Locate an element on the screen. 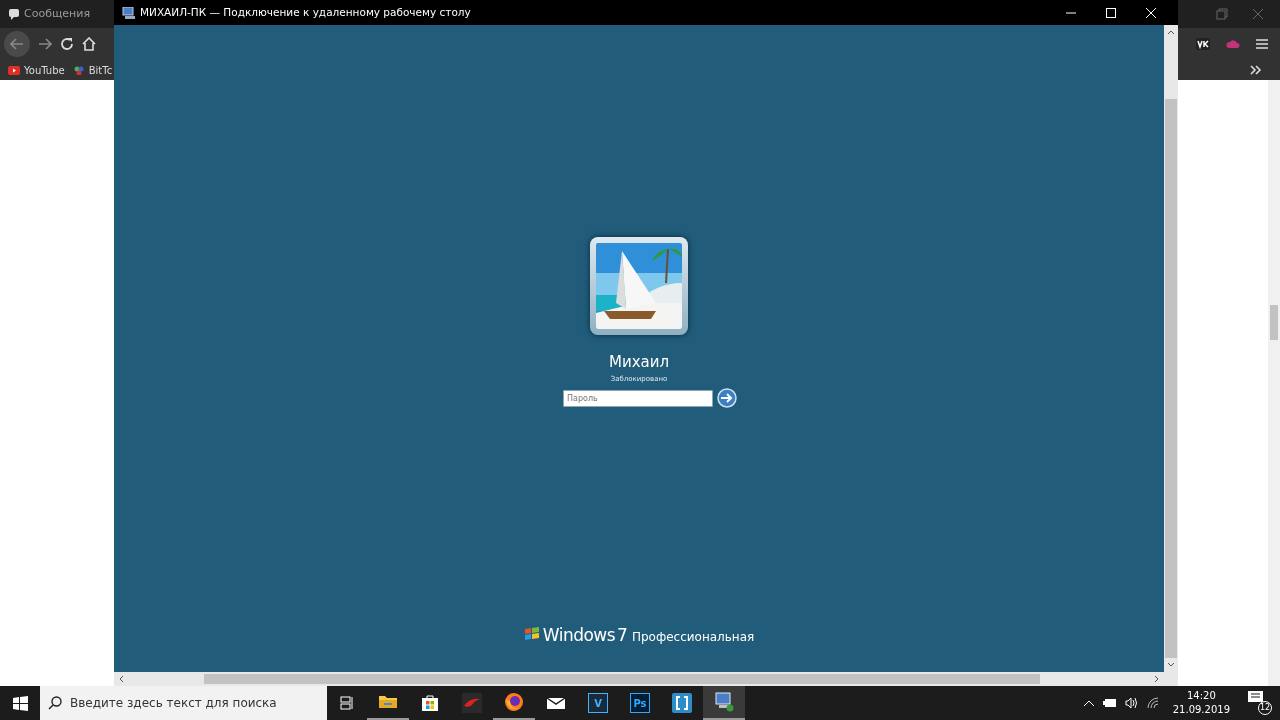 The height and width of the screenshot is (720, 1280). vegas-icon: V is located at coordinates (598, 703).